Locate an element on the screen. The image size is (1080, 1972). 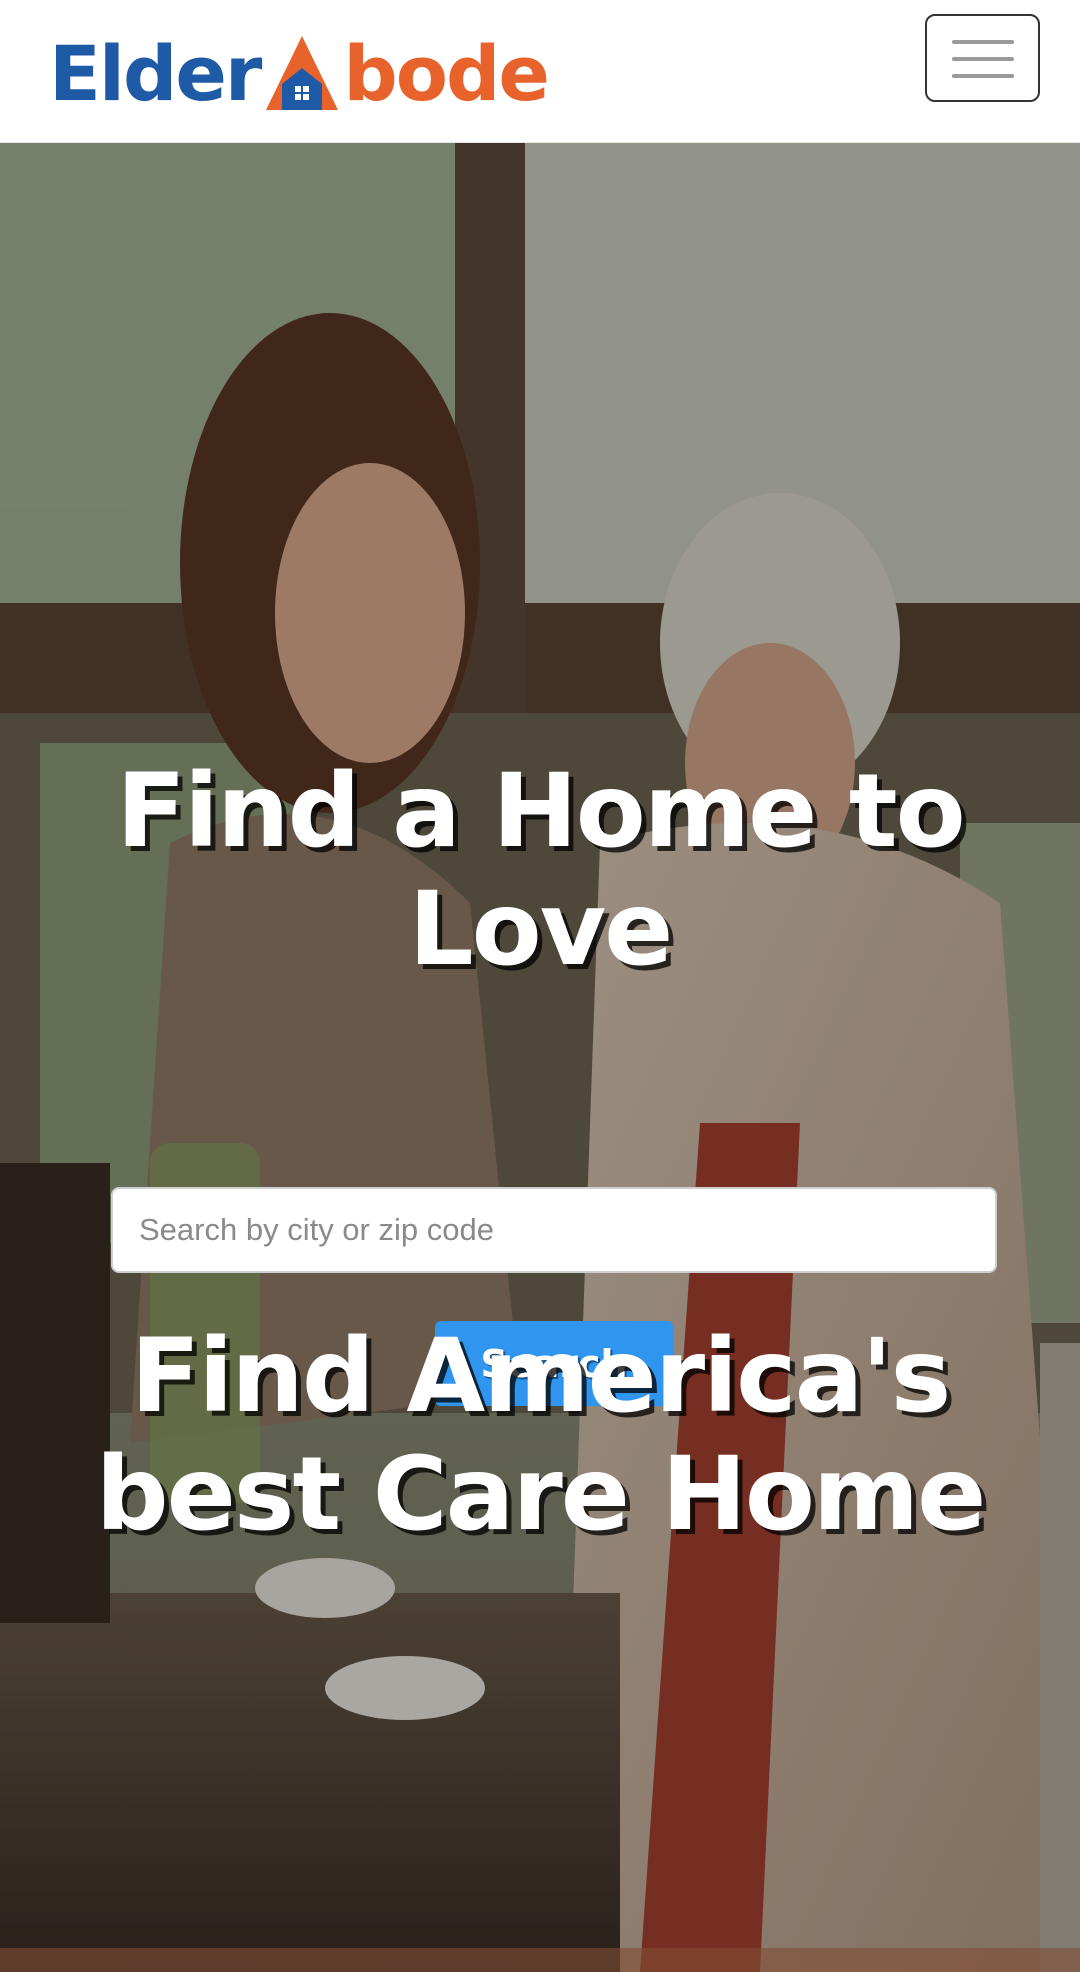
menu-toggle-button is located at coordinates (982, 58).